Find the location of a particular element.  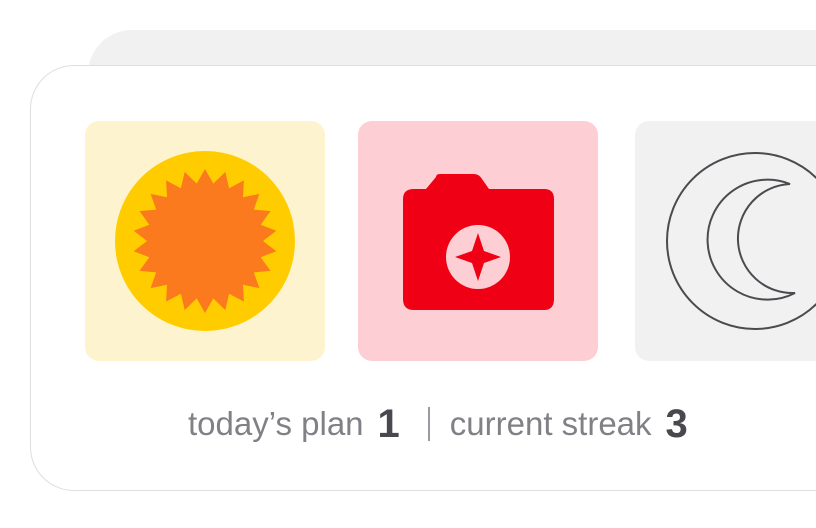

stats-row: today’s plan 1 current streak 3 is located at coordinates (438, 424).